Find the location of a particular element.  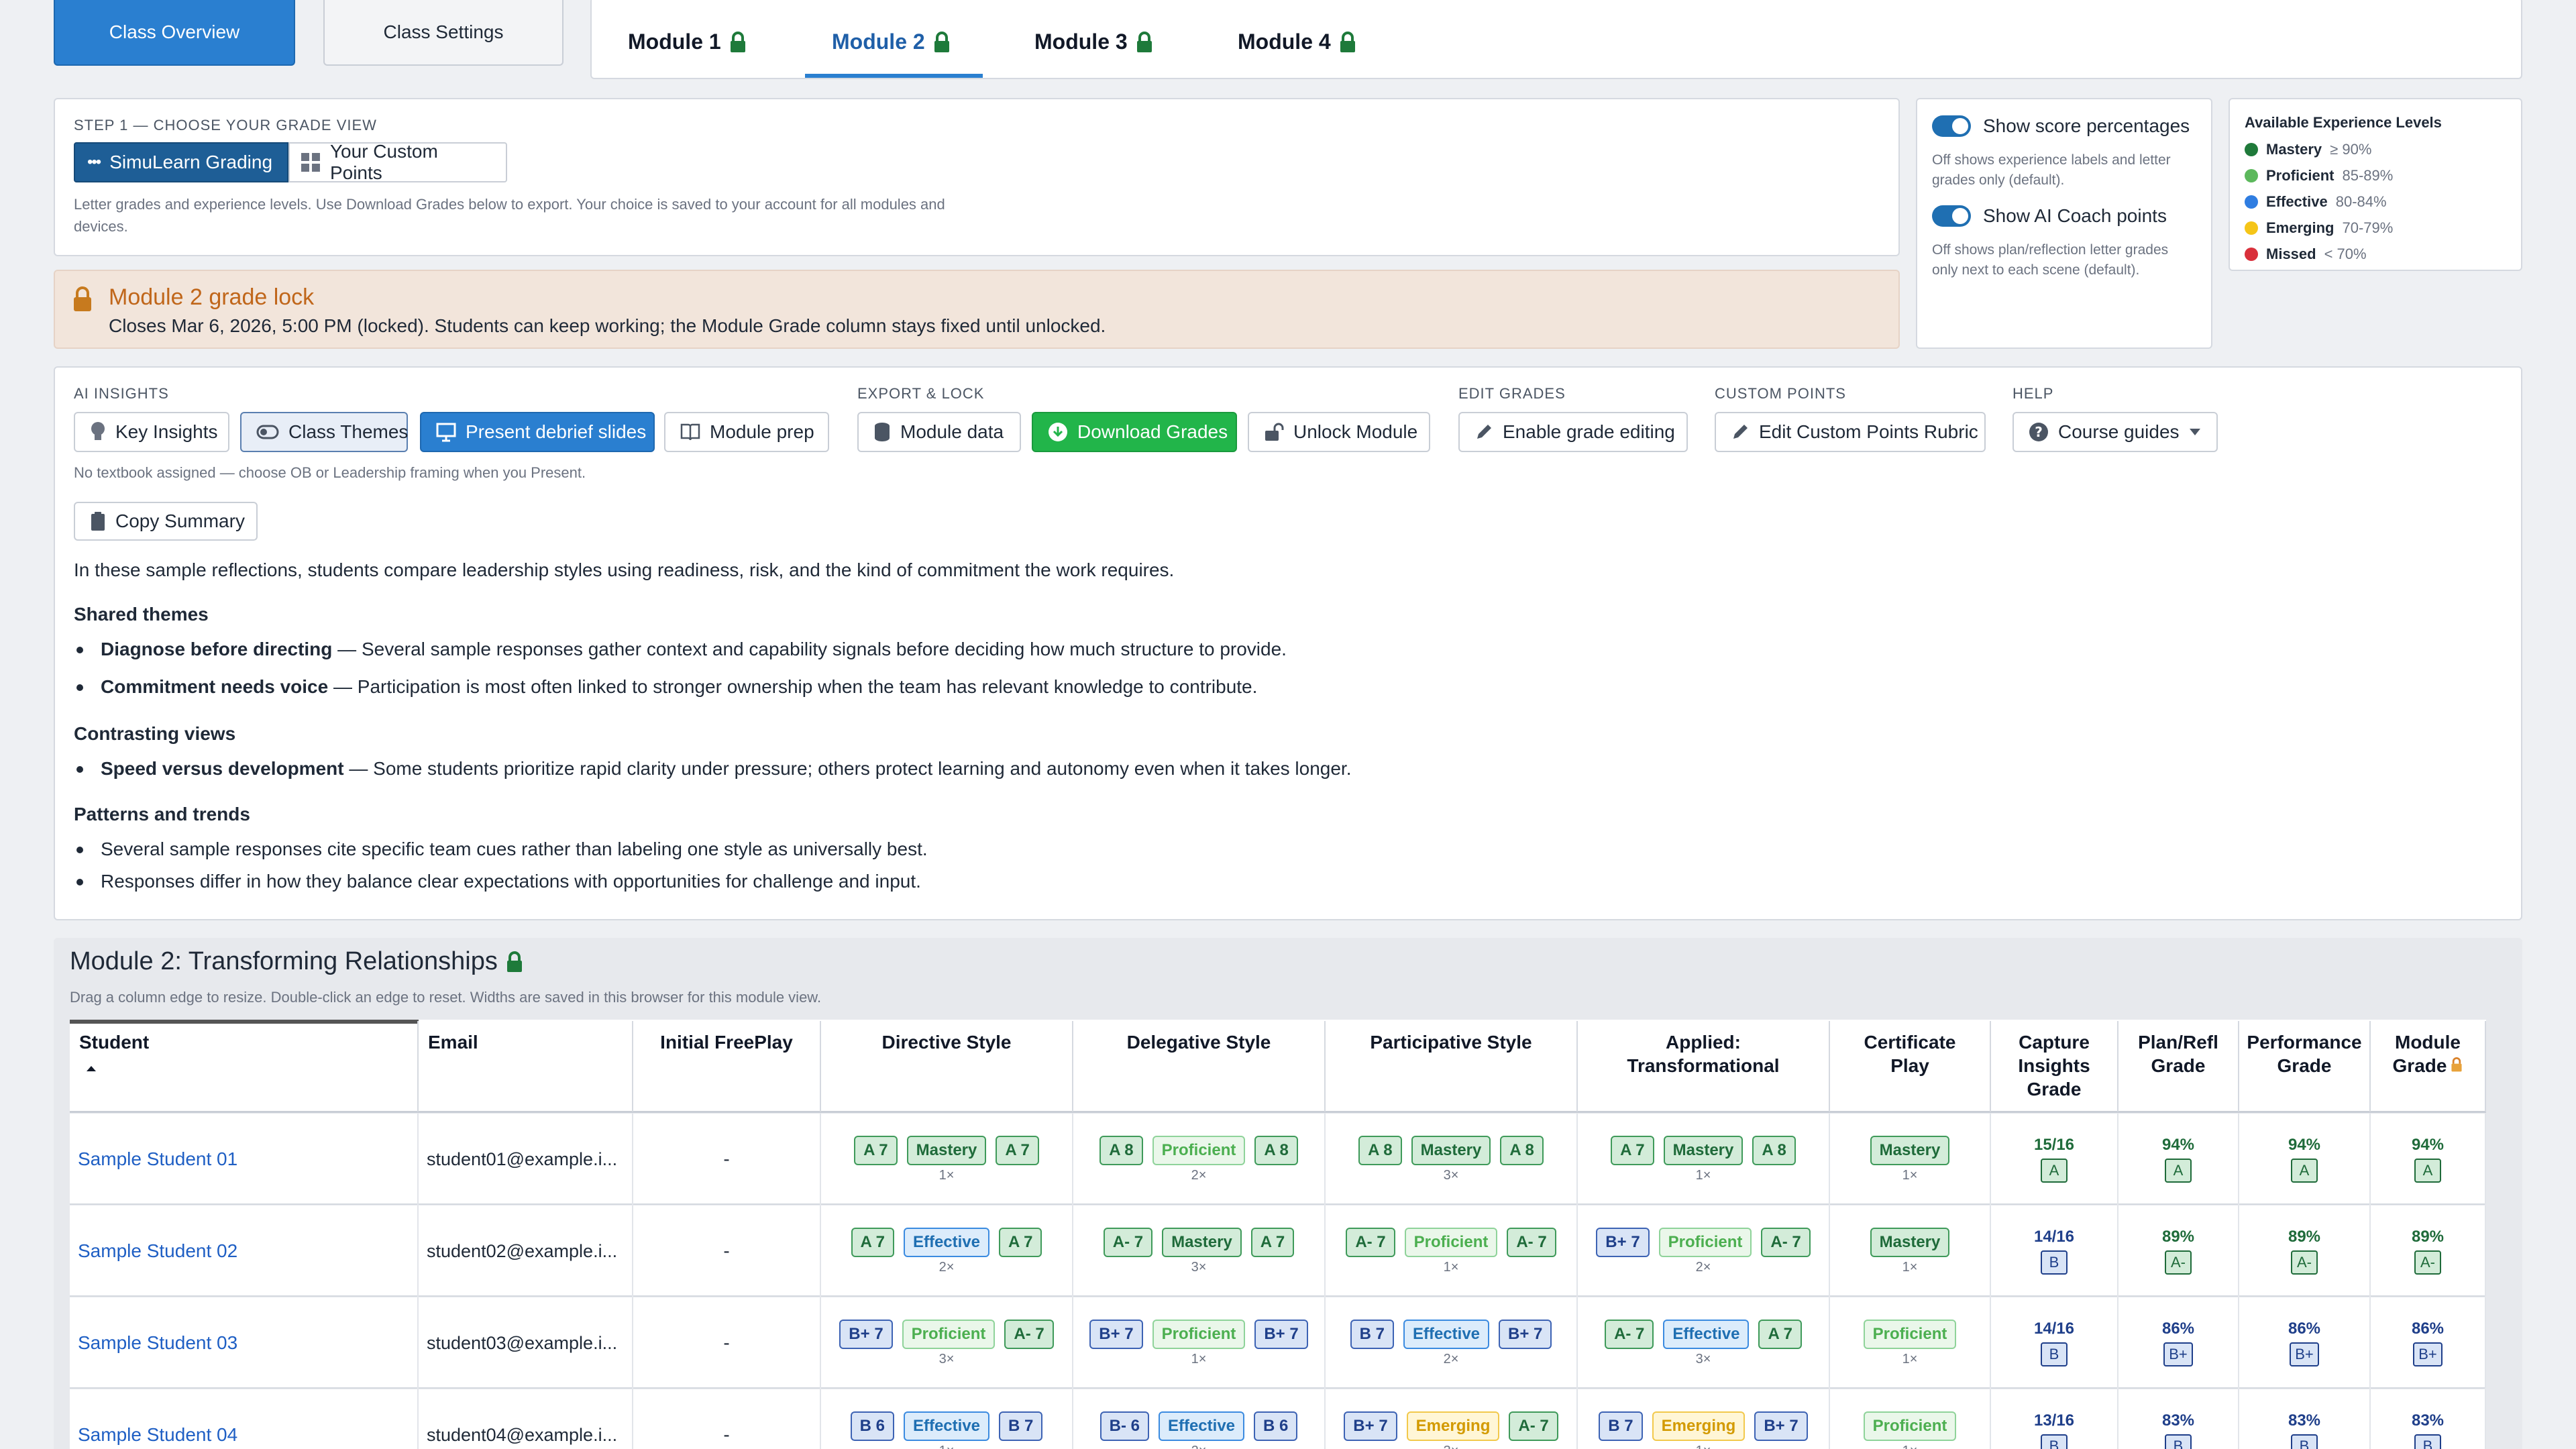

attempt-count: 2× is located at coordinates (1451, 1358).